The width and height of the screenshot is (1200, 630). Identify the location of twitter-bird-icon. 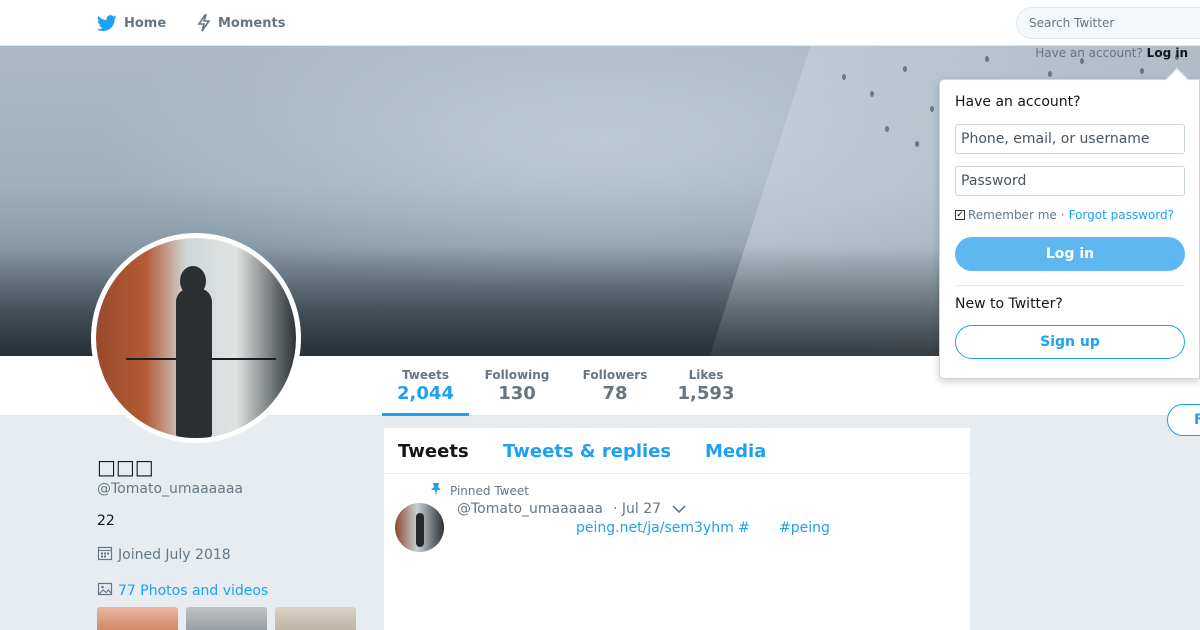
(107, 23).